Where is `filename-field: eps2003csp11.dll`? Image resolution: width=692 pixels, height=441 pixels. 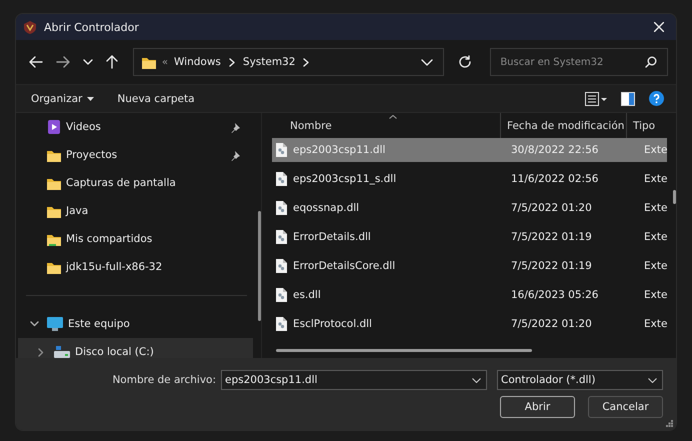 filename-field: eps2003csp11.dll is located at coordinates (354, 380).